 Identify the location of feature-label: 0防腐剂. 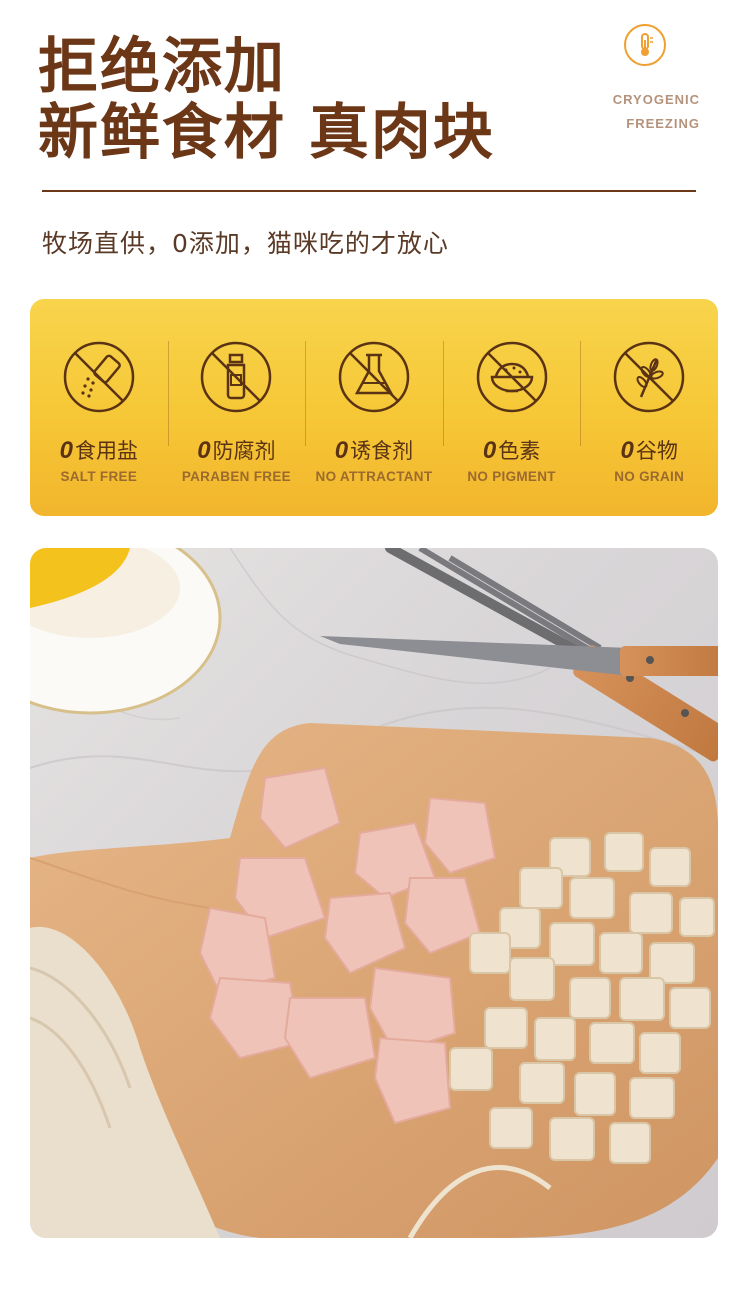
(237, 450).